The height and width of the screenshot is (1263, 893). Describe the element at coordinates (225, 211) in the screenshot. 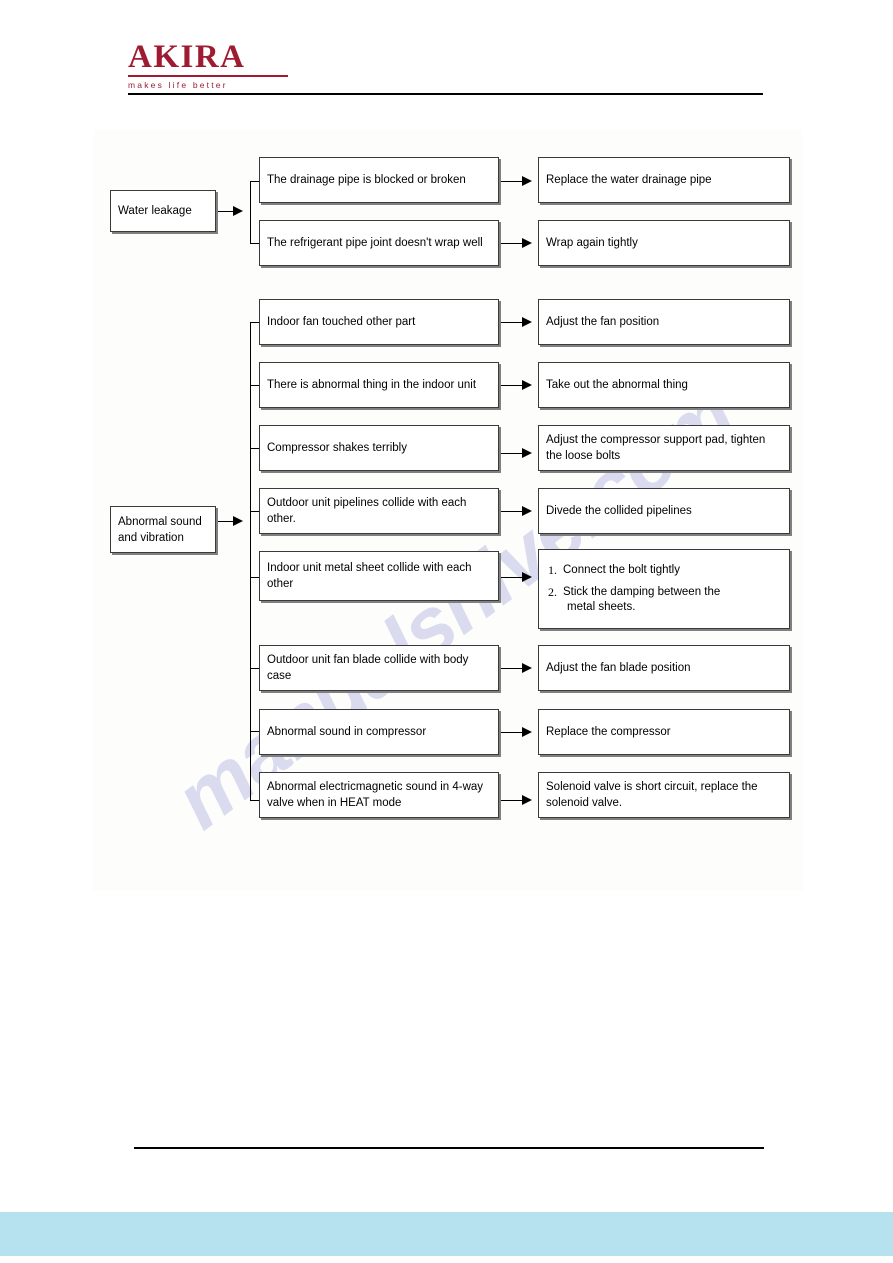

I see `connector-s1-cause-out` at that location.